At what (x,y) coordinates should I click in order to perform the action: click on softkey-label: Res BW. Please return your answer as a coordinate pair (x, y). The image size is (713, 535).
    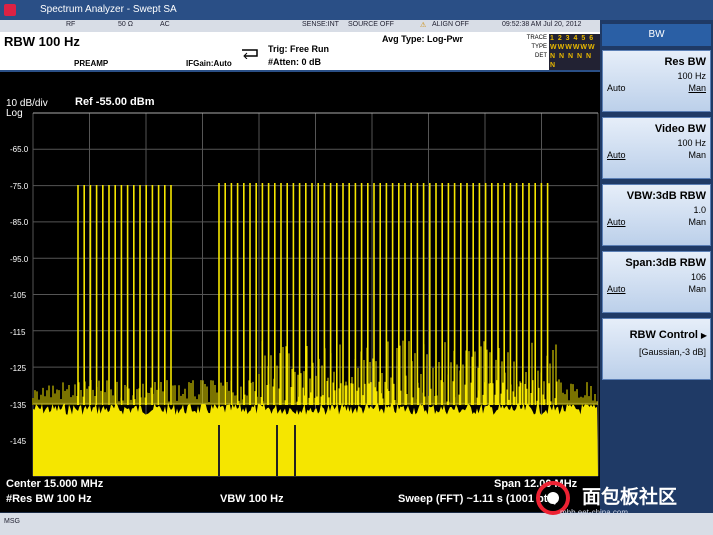
    Looking at the image, I should click on (685, 62).